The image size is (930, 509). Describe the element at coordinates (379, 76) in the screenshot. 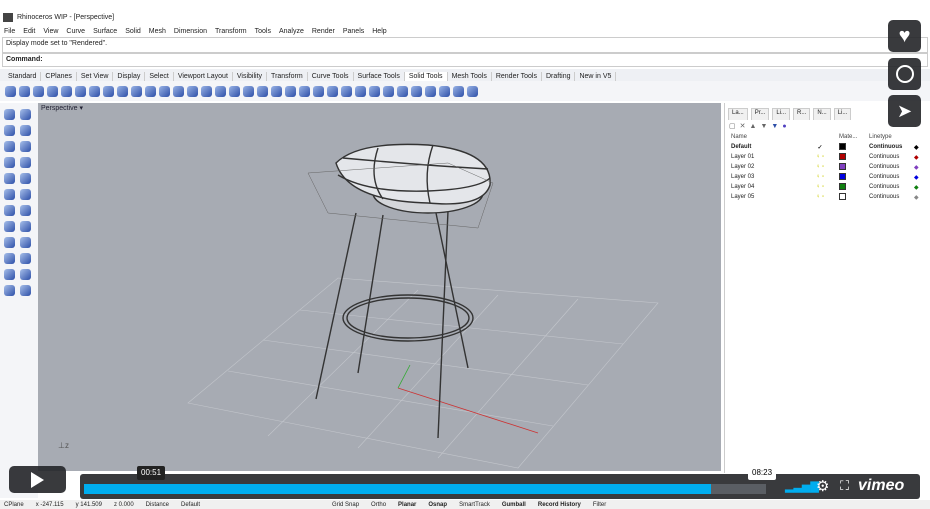

I see `tab-surface-tools: Surface Tools` at that location.